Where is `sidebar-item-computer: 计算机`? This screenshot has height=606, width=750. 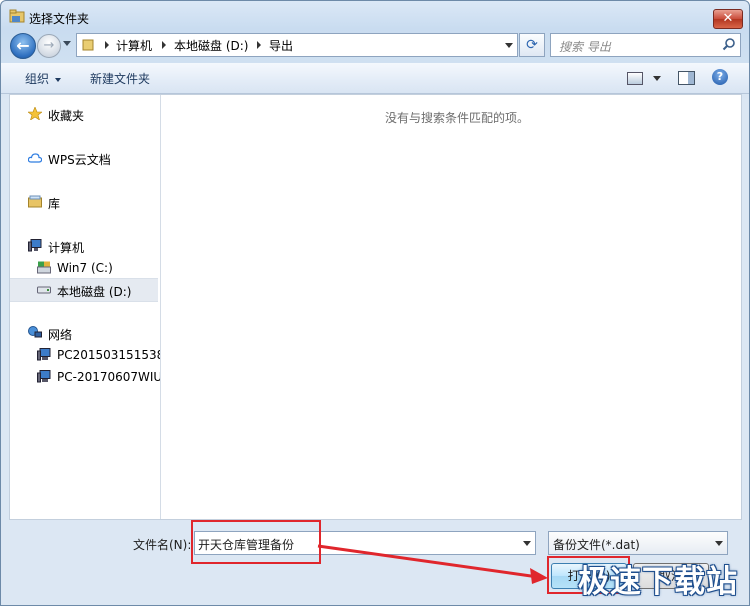 sidebar-item-computer: 计算机 is located at coordinates (84, 246).